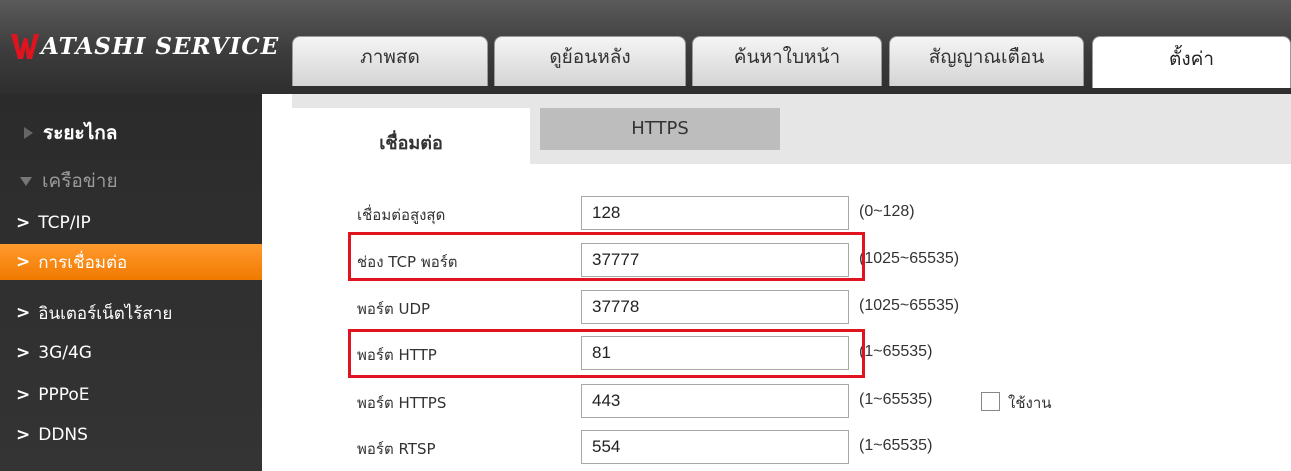 This screenshot has height=471, width=1291. Describe the element at coordinates (887, 211) in the screenshot. I see `max-connection-range: (0~128)` at that location.